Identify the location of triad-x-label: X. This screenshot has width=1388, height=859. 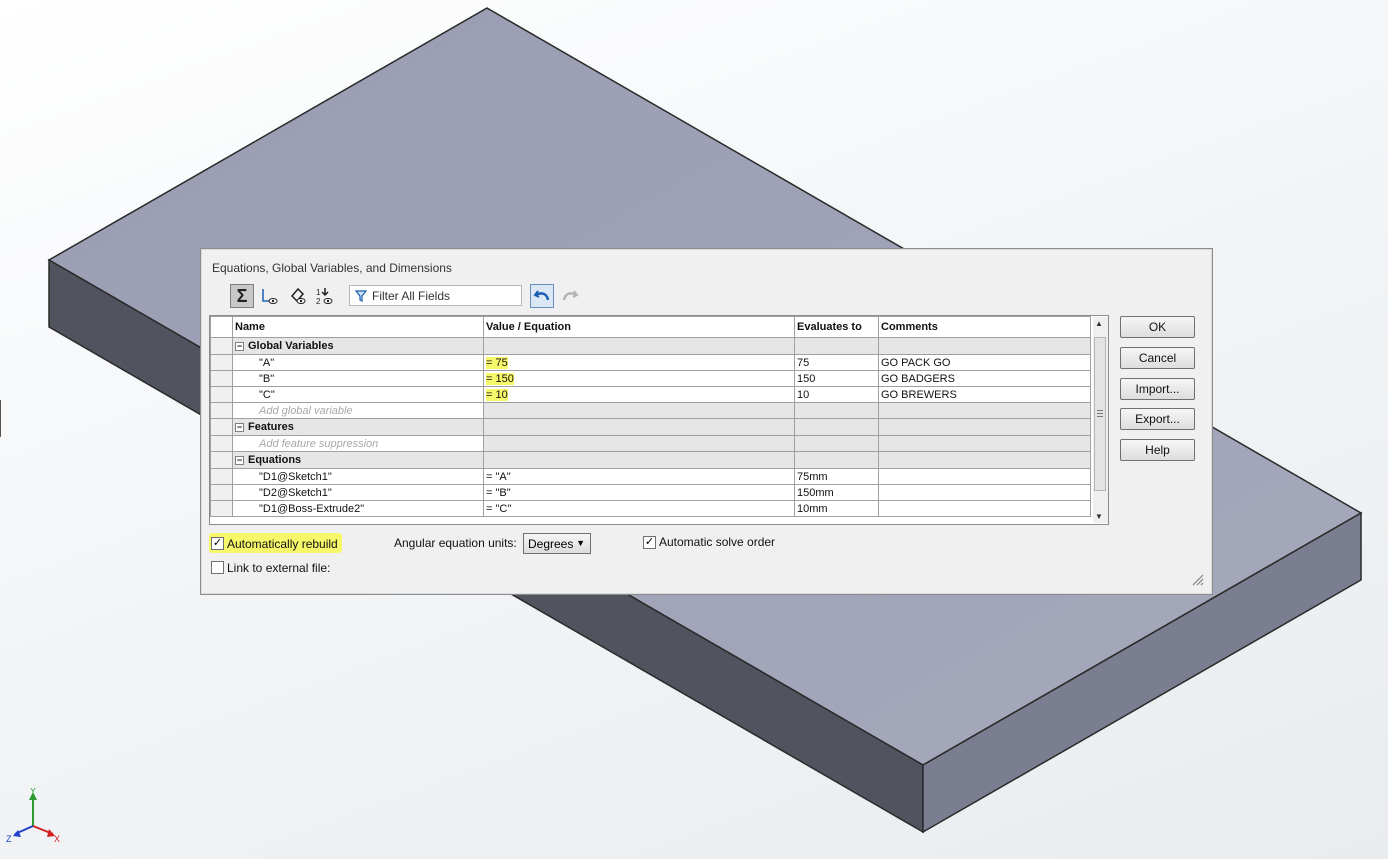
(57, 839).